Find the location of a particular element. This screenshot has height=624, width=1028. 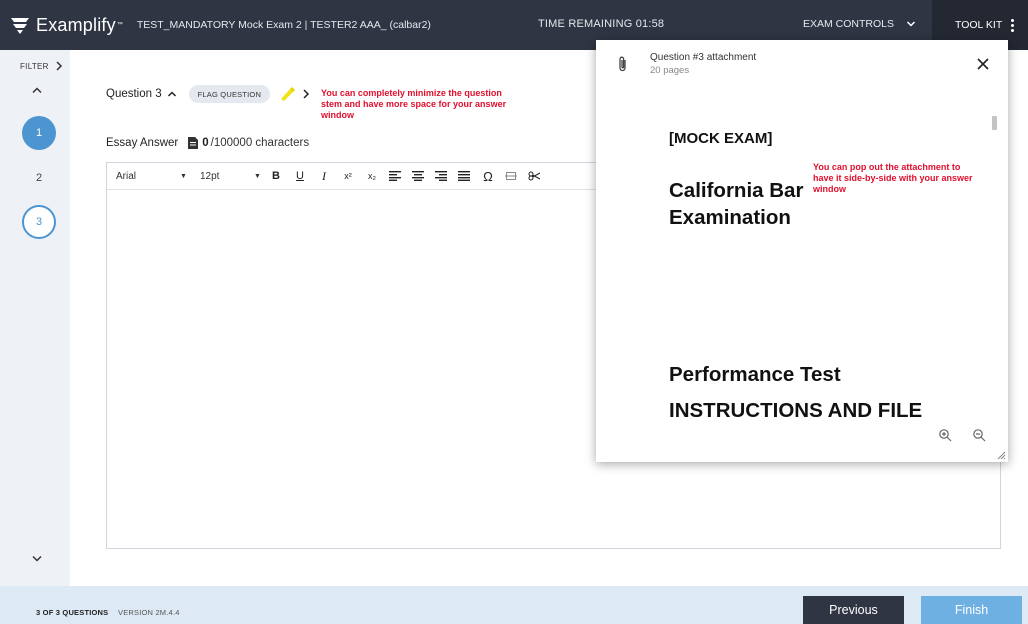

exam-controls-dropdown: EXAM CONTROLS is located at coordinates (859, 24).